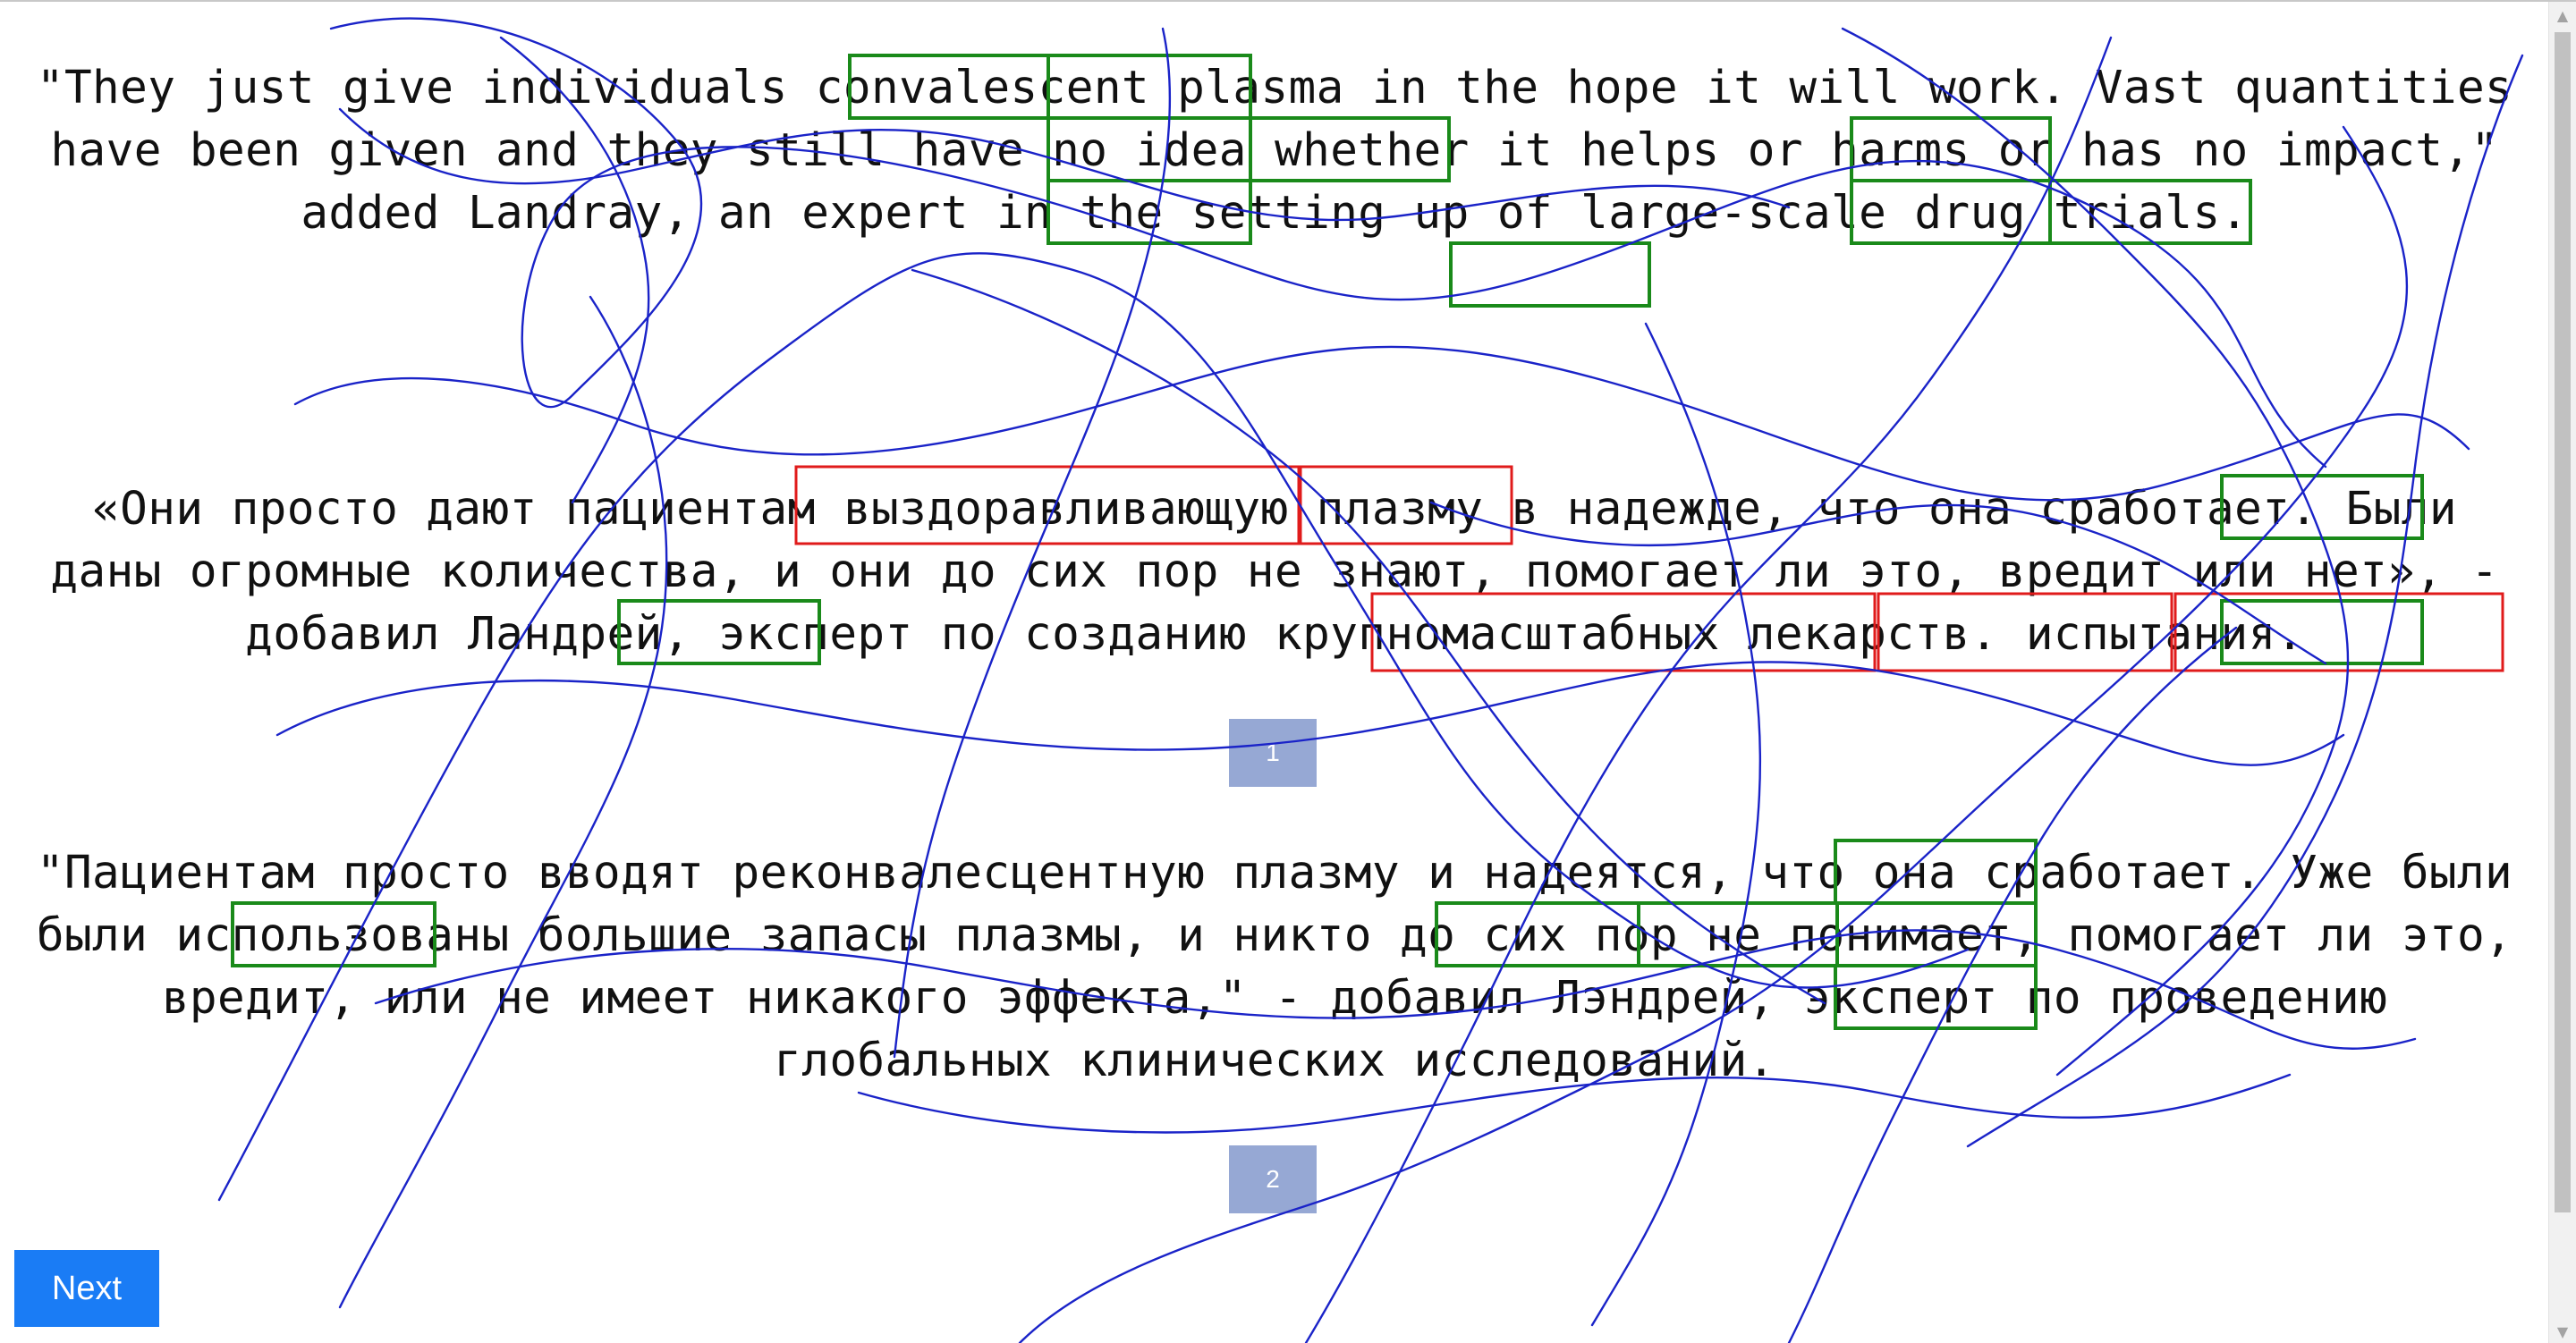  What do you see at coordinates (2562, 1330) in the screenshot?
I see `scroll-down-icon: ▼` at bounding box center [2562, 1330].